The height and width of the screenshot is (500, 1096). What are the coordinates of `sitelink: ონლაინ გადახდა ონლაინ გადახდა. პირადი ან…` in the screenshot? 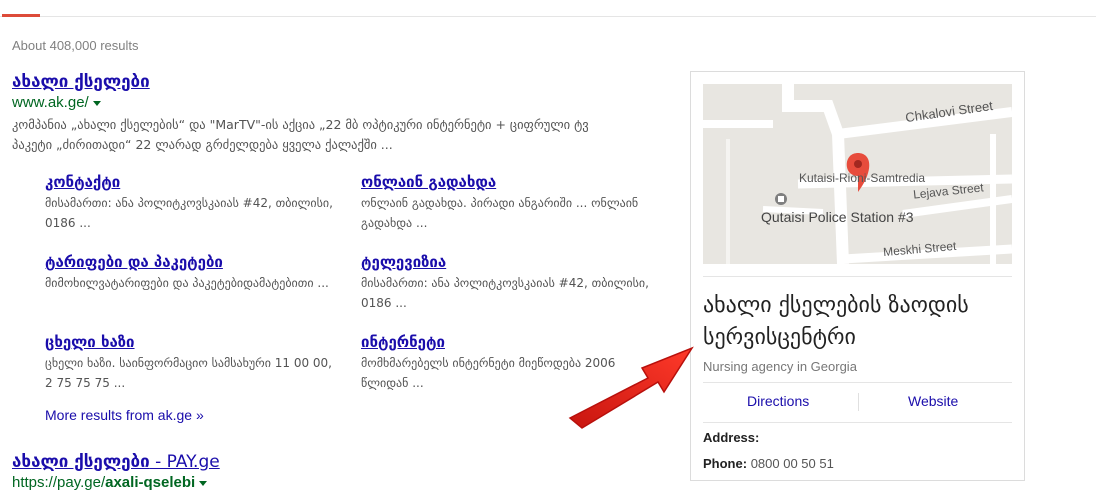 It's located at (506, 203).